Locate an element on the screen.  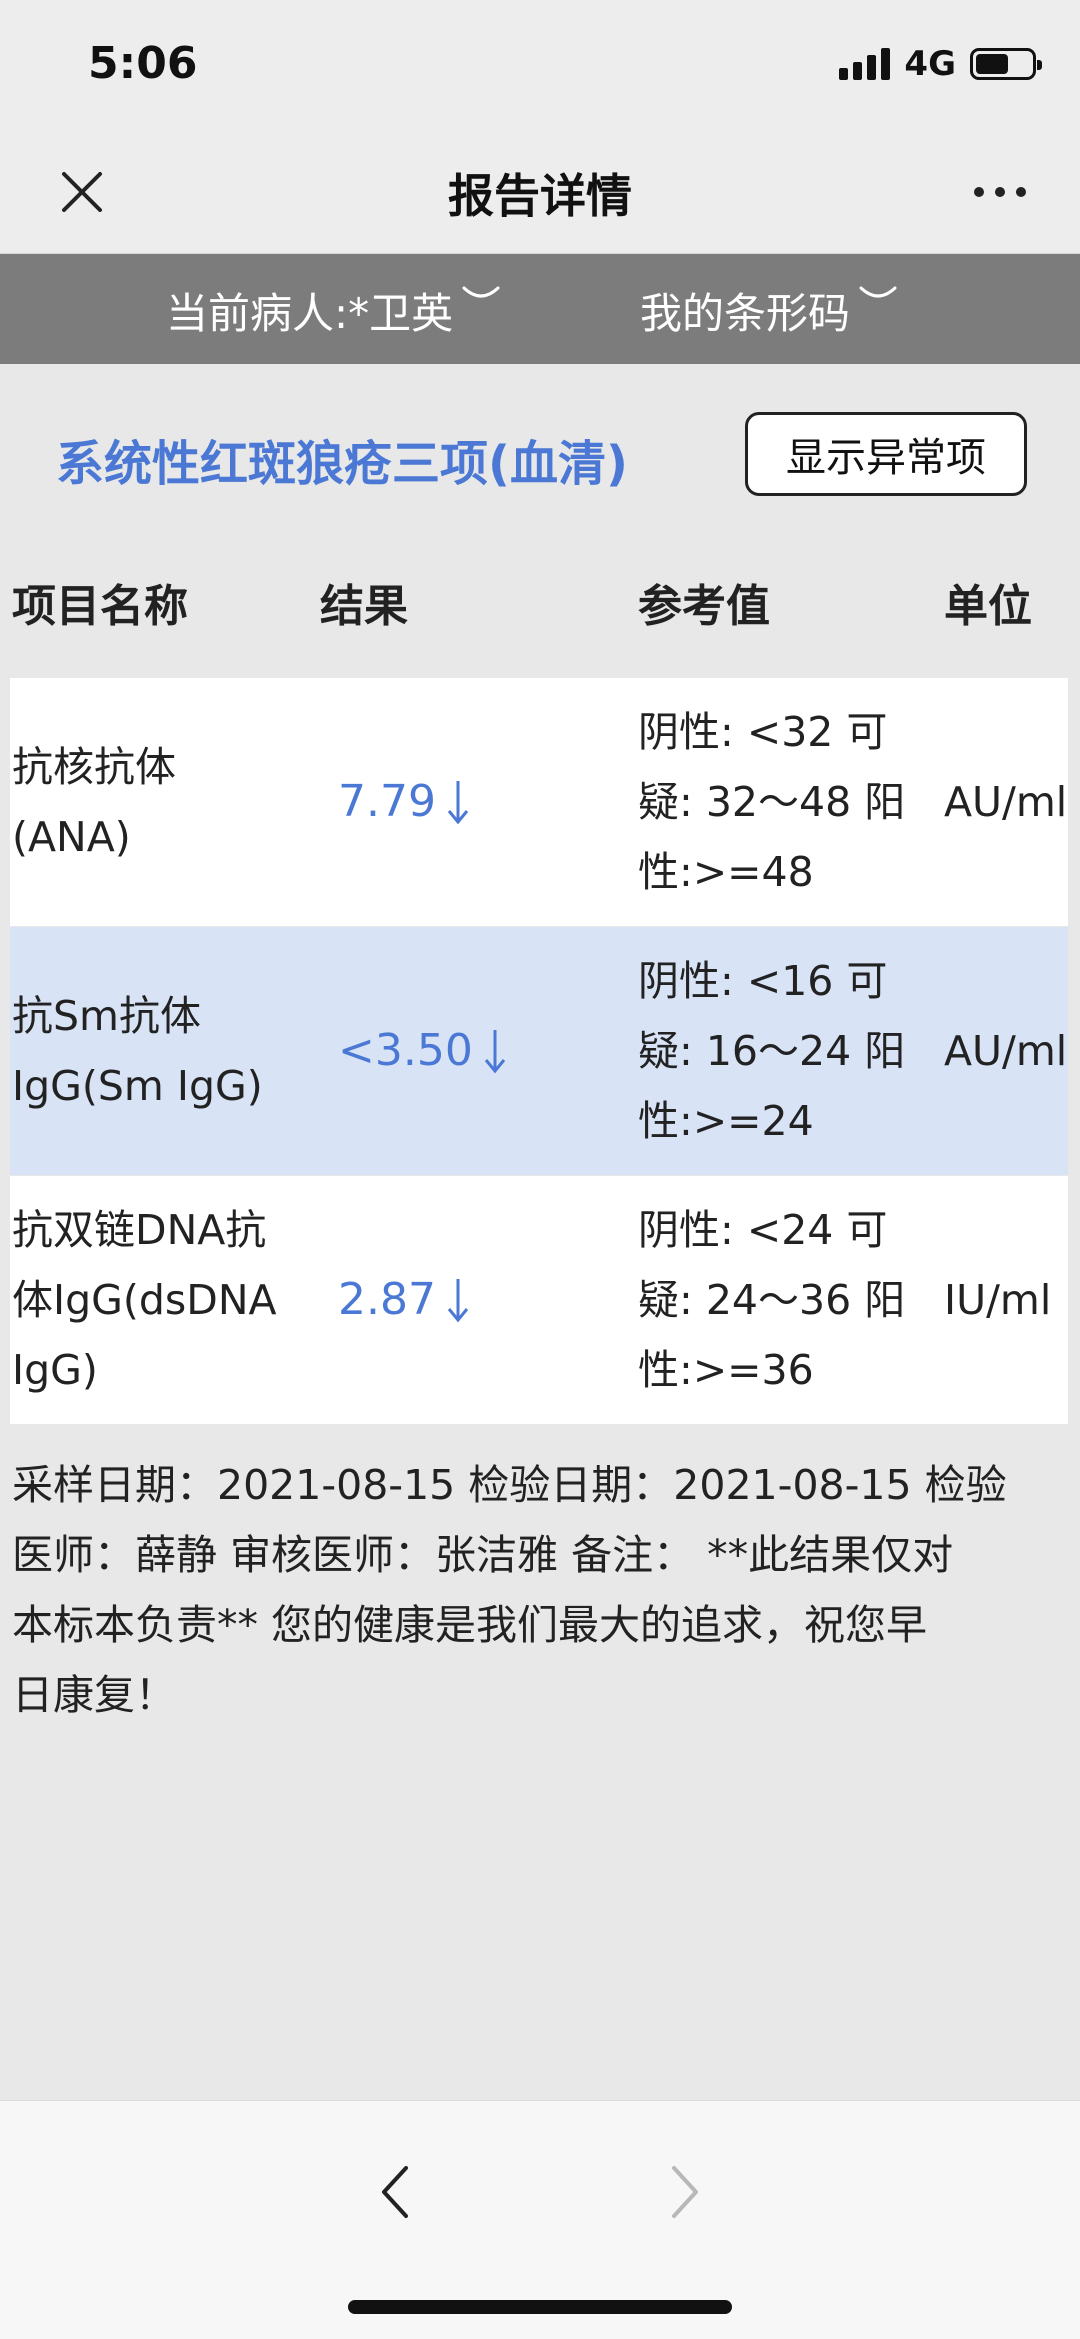
battery-icon is located at coordinates (1006, 64).